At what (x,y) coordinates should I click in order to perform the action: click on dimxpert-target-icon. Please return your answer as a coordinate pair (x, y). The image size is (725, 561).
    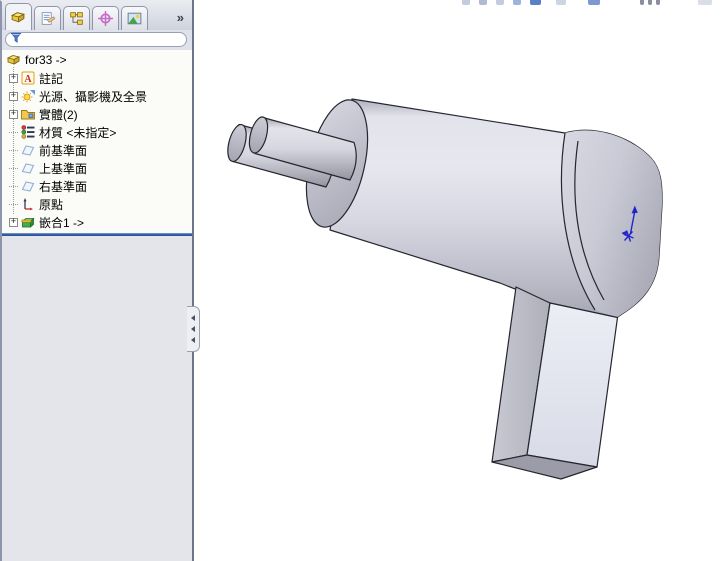
    Looking at the image, I should click on (105, 18).